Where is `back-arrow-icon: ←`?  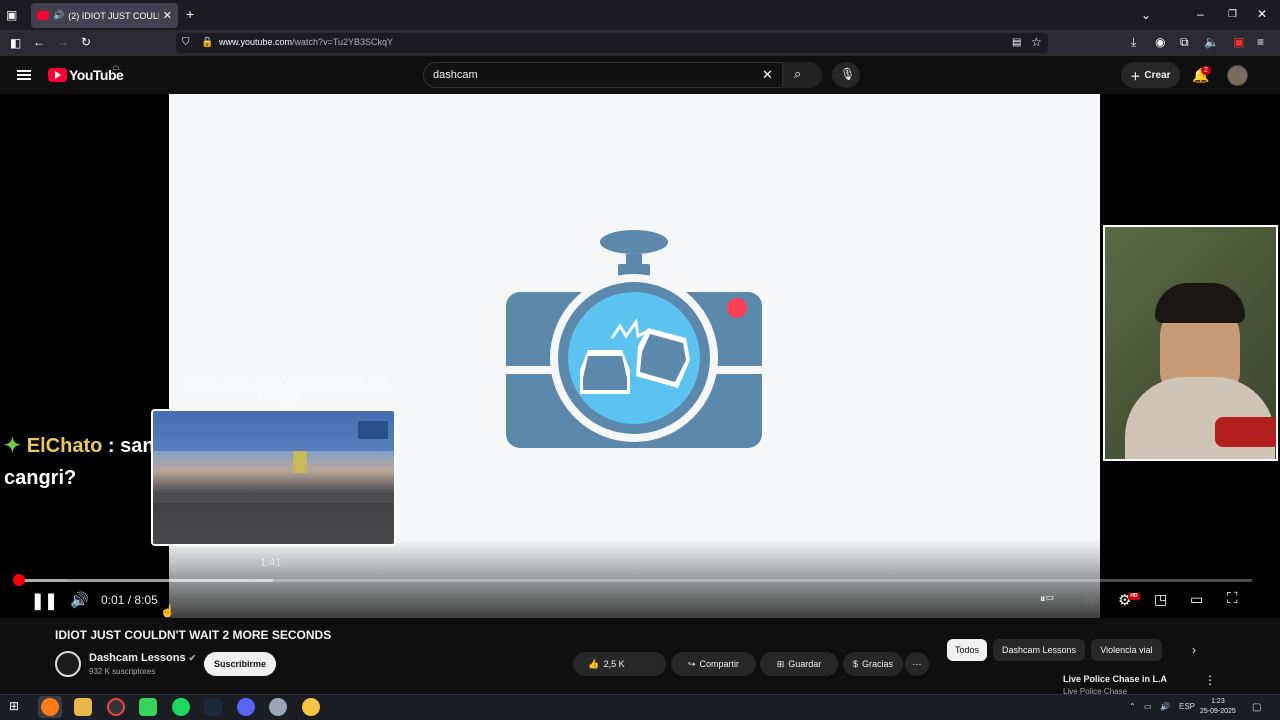
back-arrow-icon: ← is located at coordinates (39, 42).